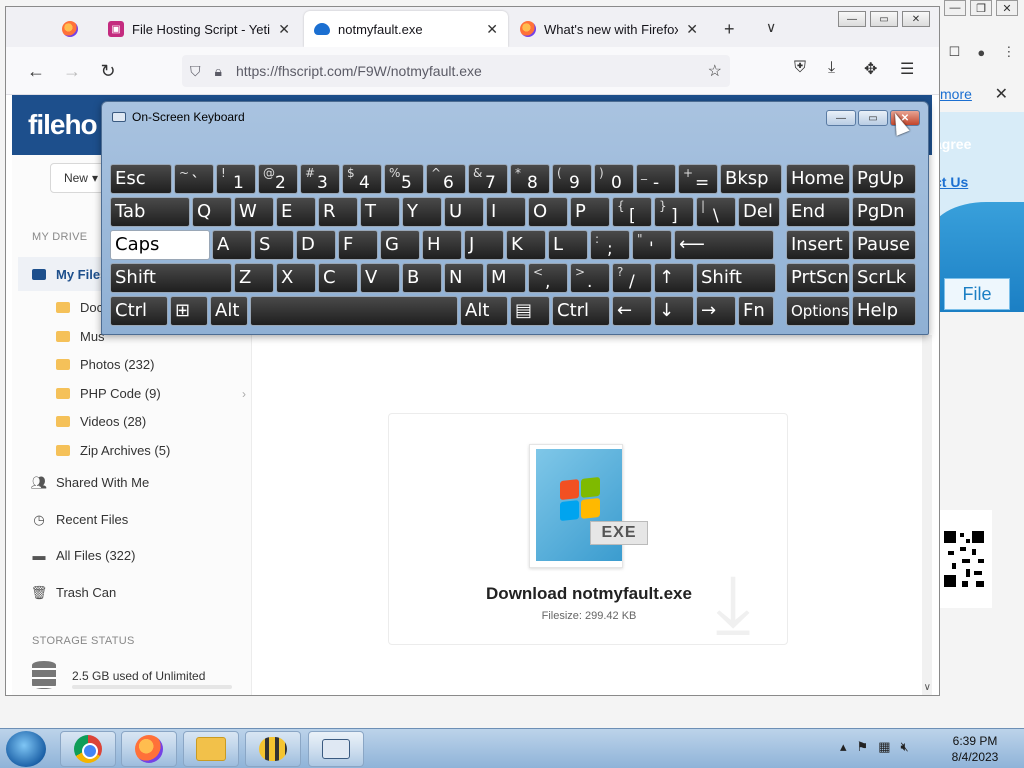 This screenshot has width=1024, height=768. Describe the element at coordinates (588, 506) in the screenshot. I see `file-thumbnail: EXE` at that location.